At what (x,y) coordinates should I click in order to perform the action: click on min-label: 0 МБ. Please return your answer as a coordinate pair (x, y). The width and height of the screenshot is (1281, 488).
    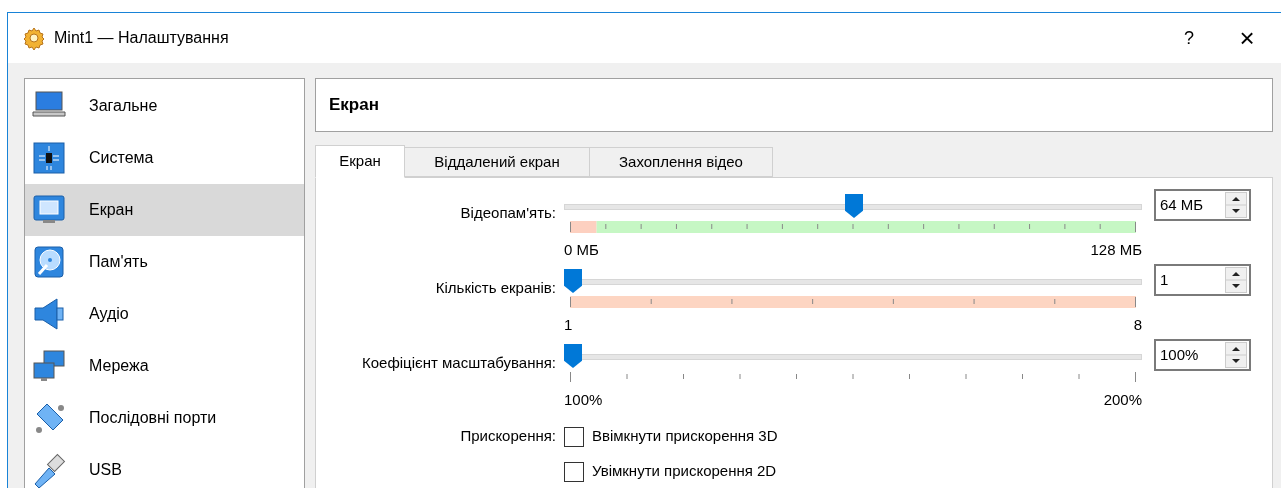
    Looking at the image, I should click on (581, 250).